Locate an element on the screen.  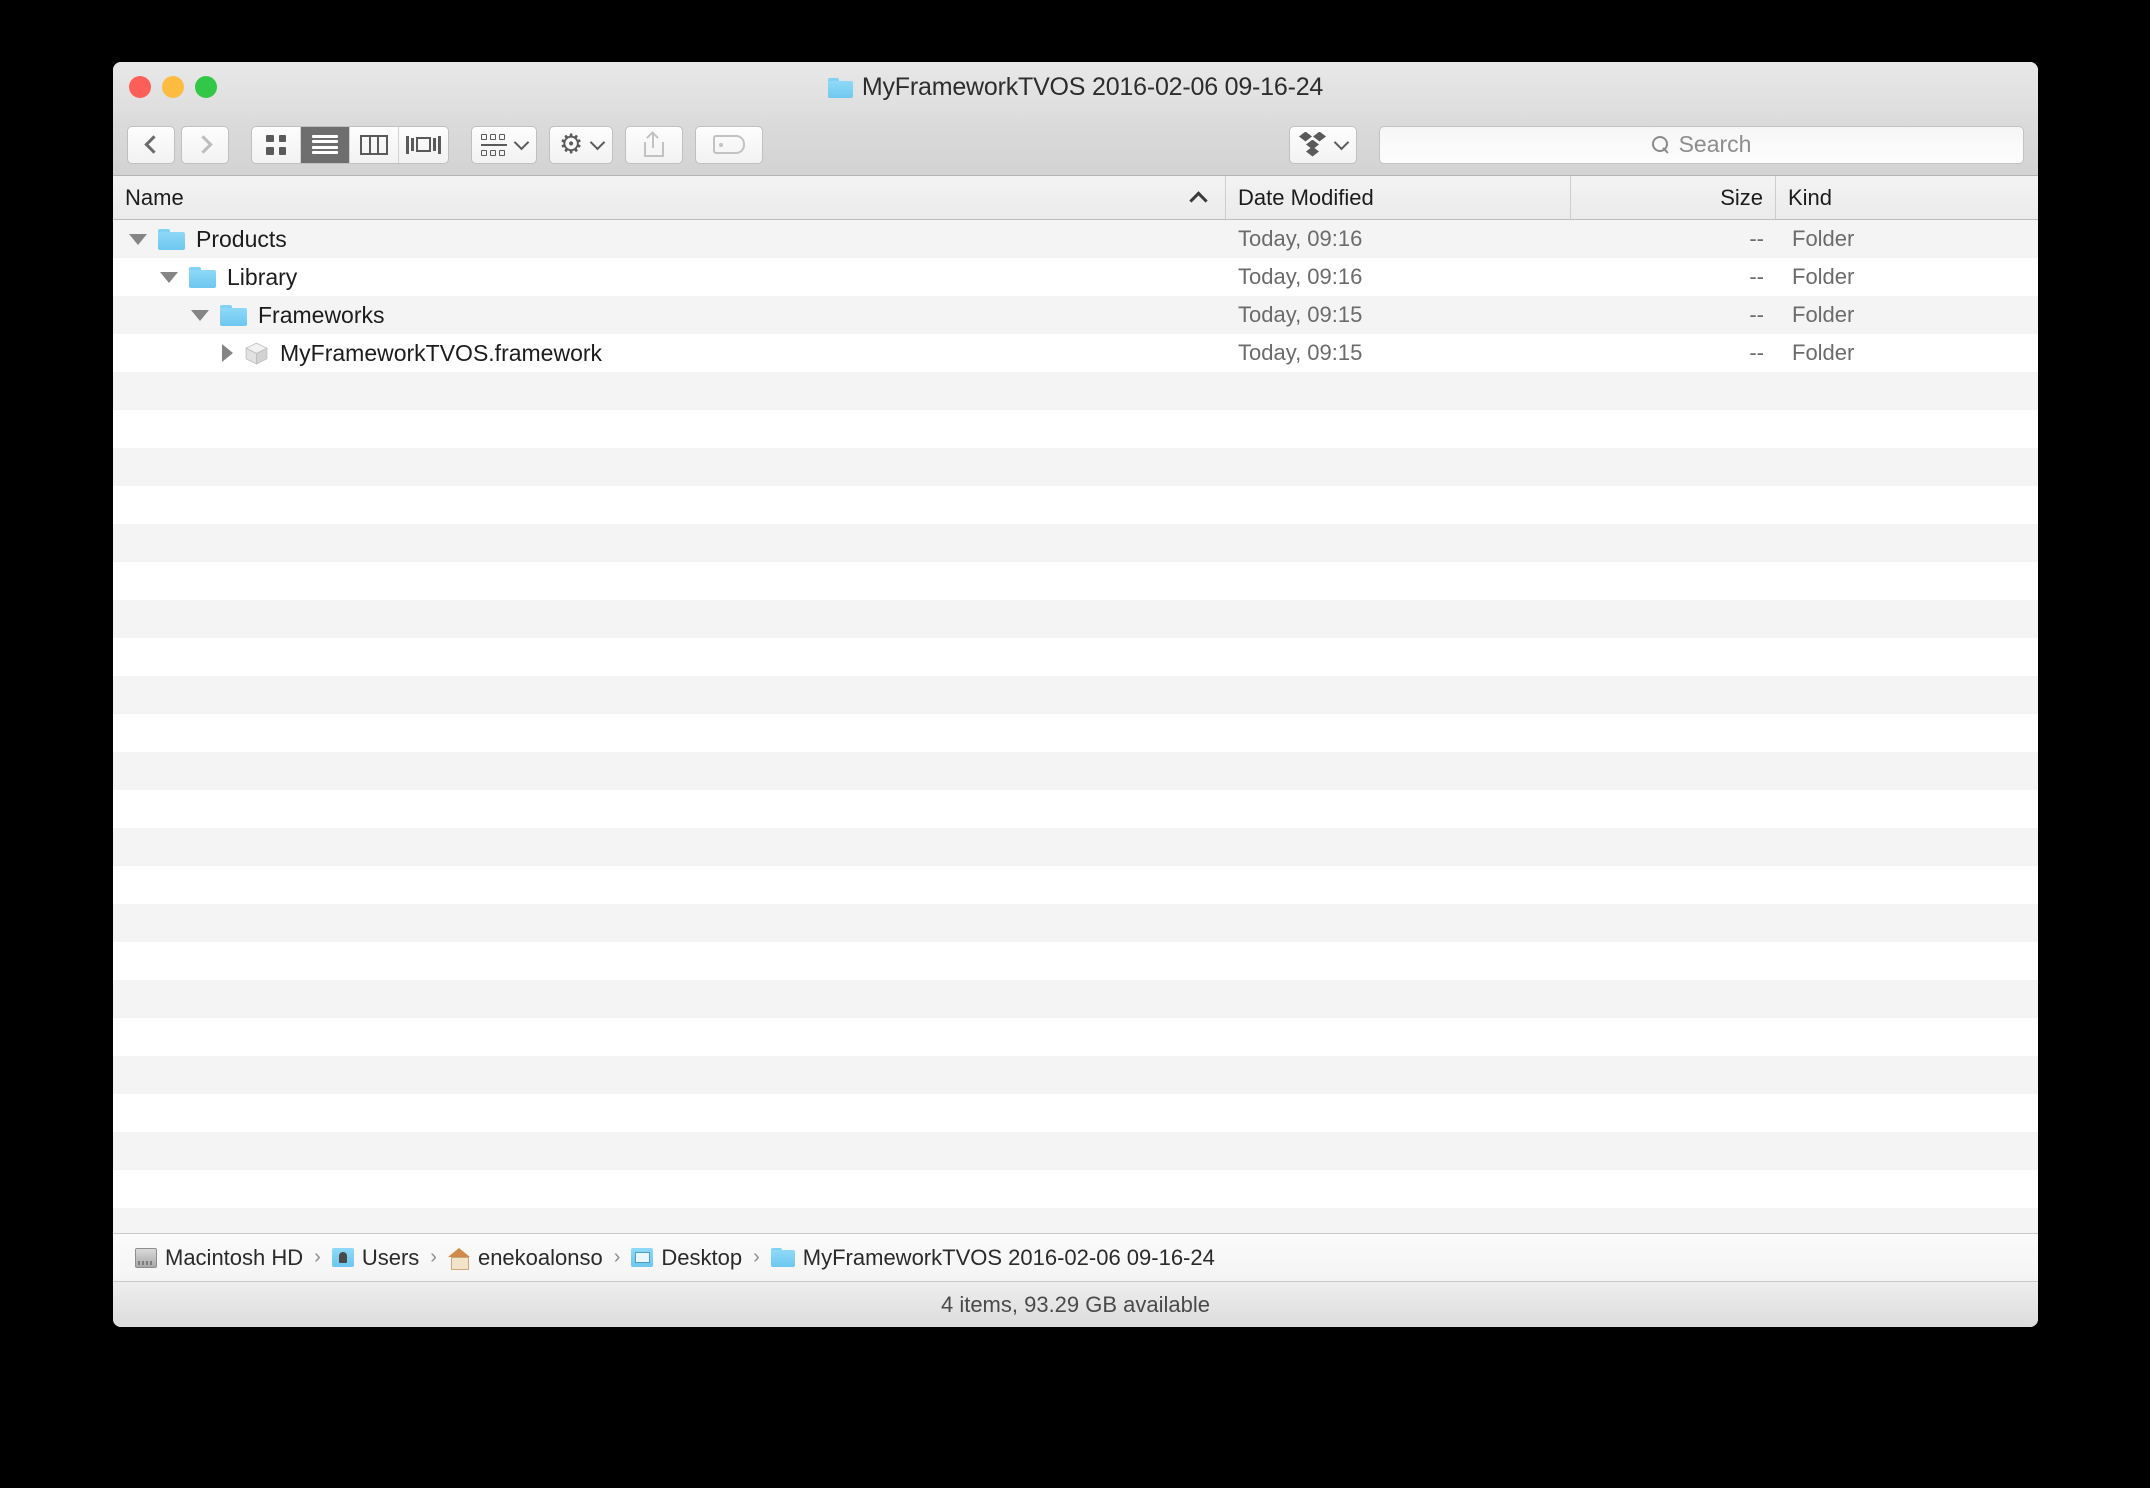
breadcrumb-item: Users is located at coordinates (375, 1257).